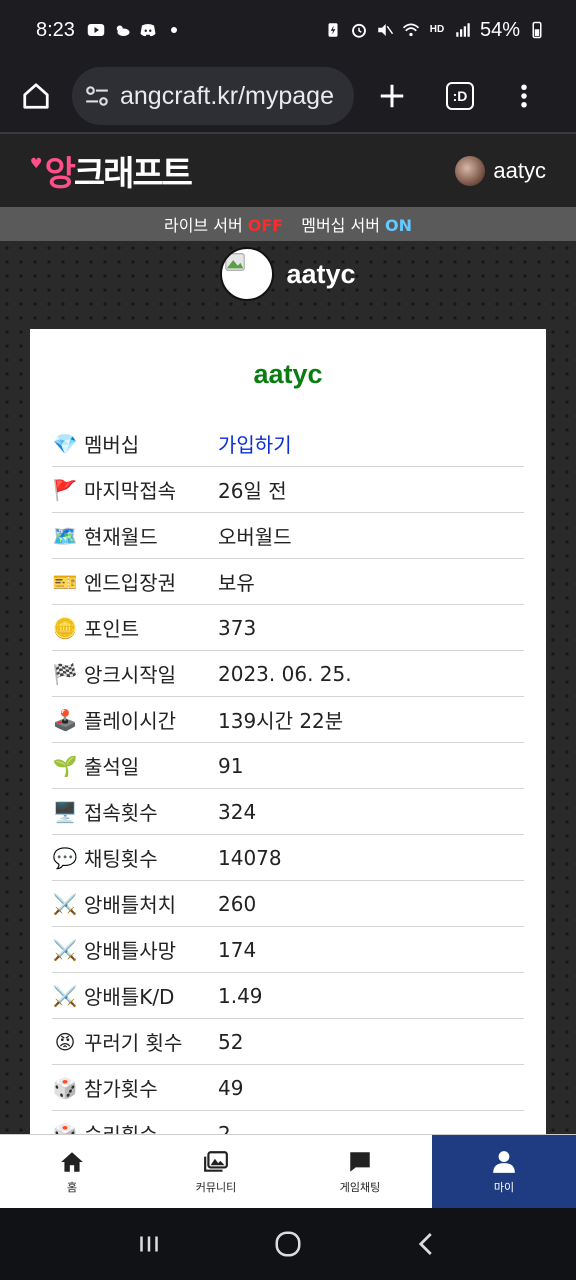 The width and height of the screenshot is (576, 1280). I want to click on membership-server-status: 멤버십 서버 ON, so click(357, 225).